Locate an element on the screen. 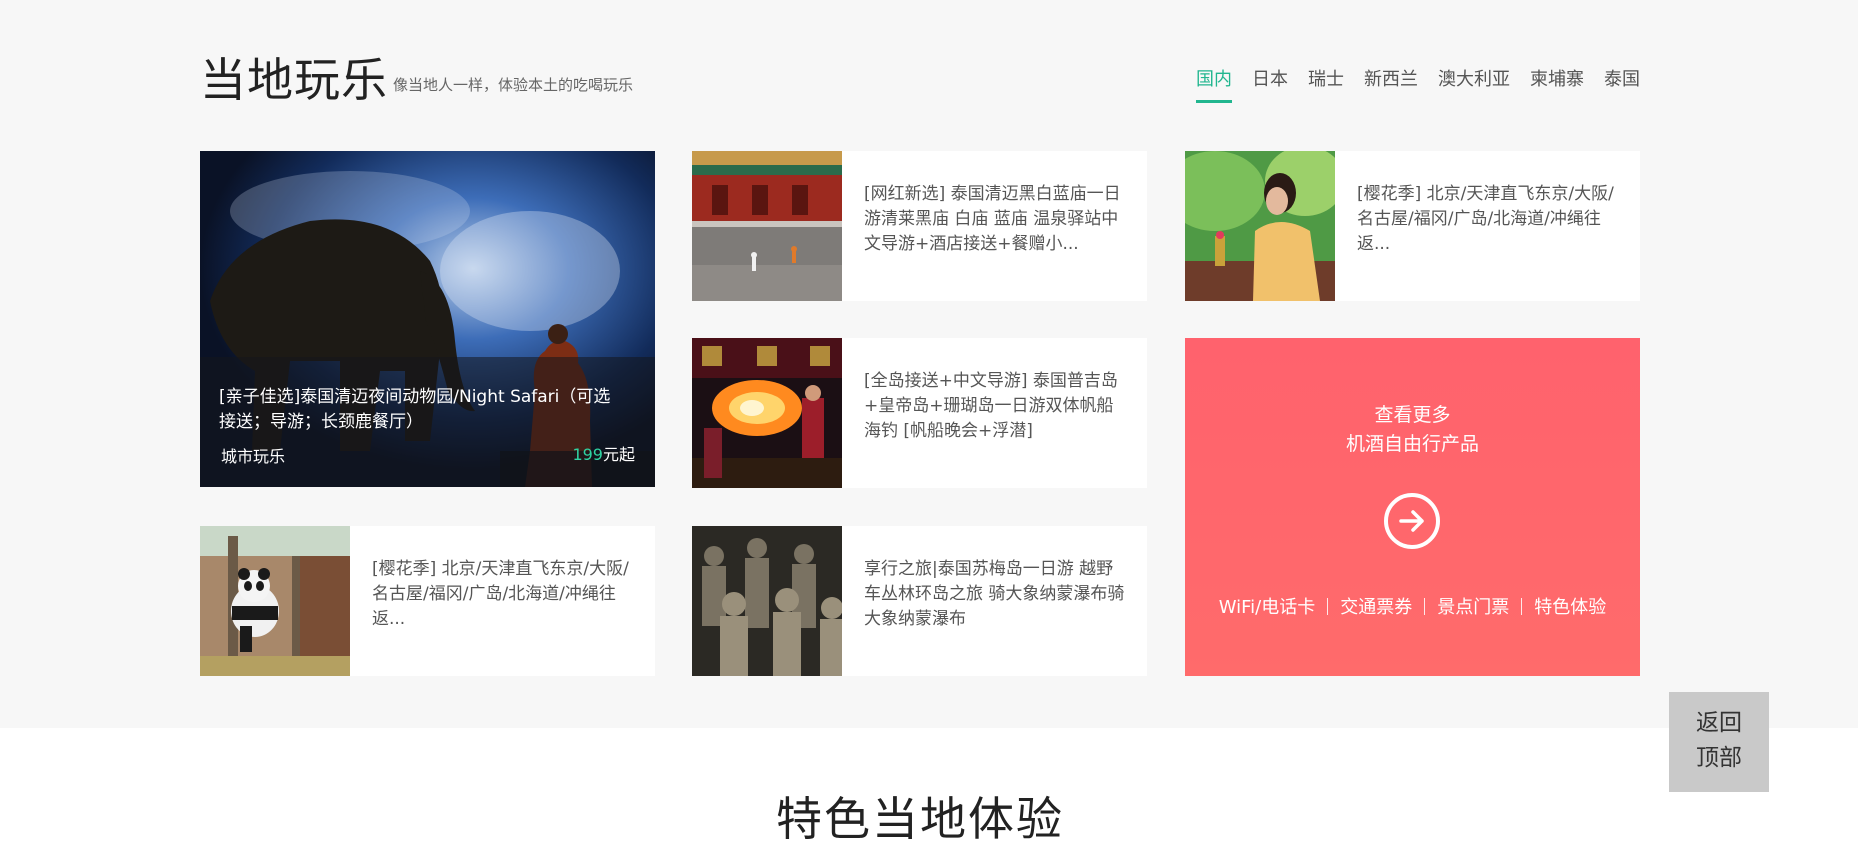 The image size is (1858, 852). tab-japan: 日本 is located at coordinates (1270, 80).